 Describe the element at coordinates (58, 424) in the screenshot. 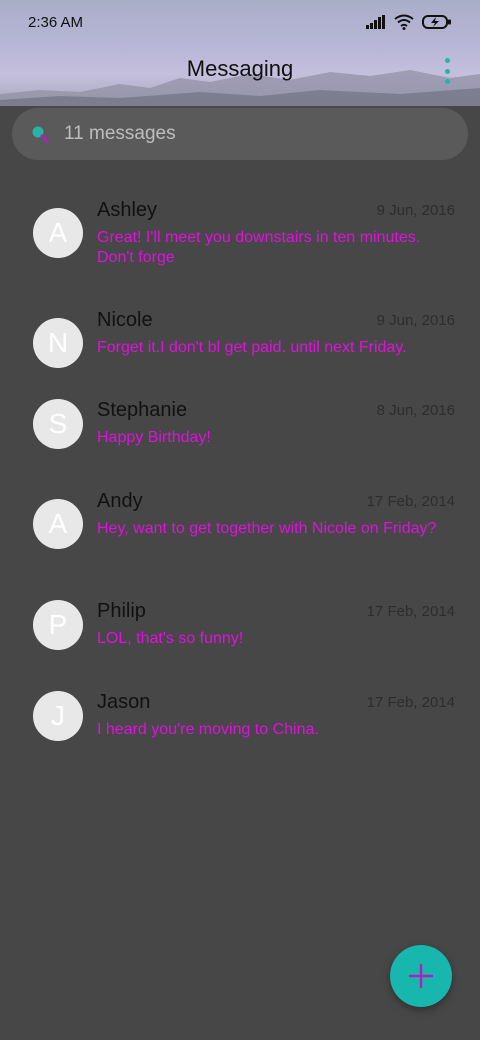

I see `avatar: S` at that location.